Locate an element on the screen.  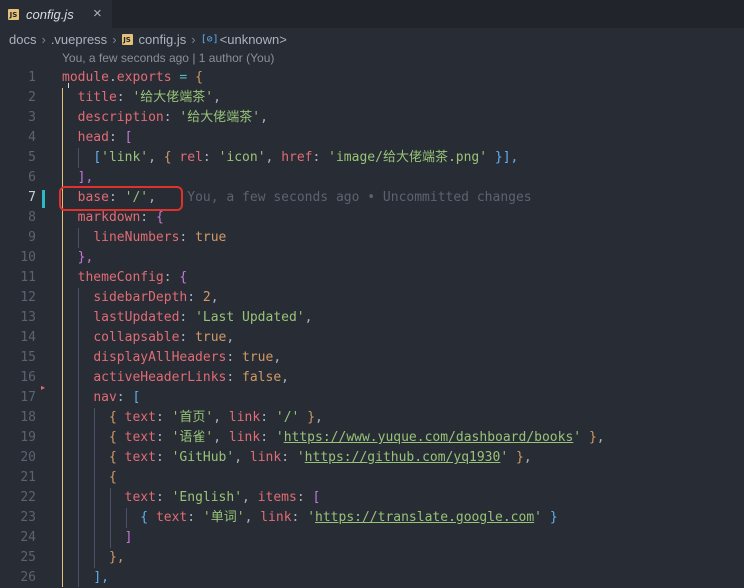
line-number: 26 is located at coordinates (28, 577).